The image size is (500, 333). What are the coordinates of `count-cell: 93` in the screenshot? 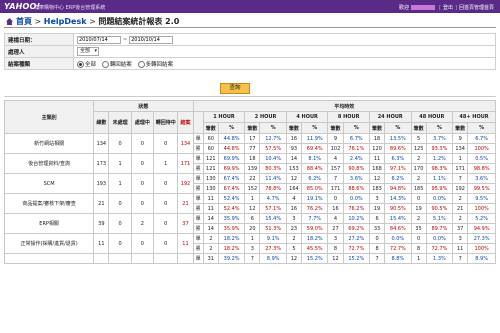 It's located at (294, 148).